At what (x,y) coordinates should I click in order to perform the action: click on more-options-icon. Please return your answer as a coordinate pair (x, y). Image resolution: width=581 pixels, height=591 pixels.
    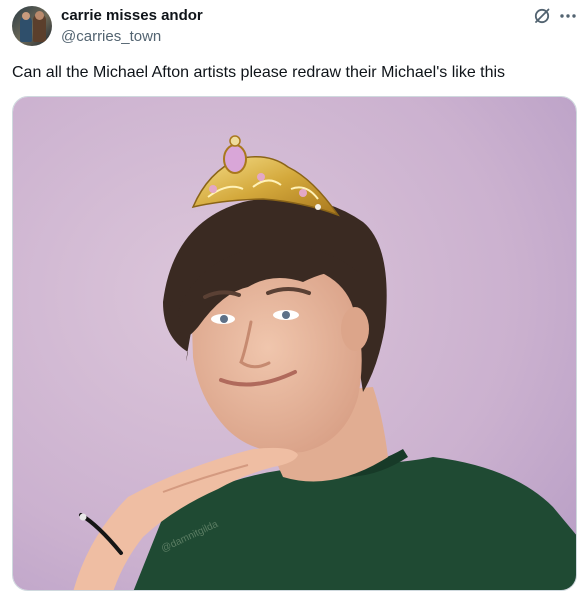
    Looking at the image, I should click on (568, 16).